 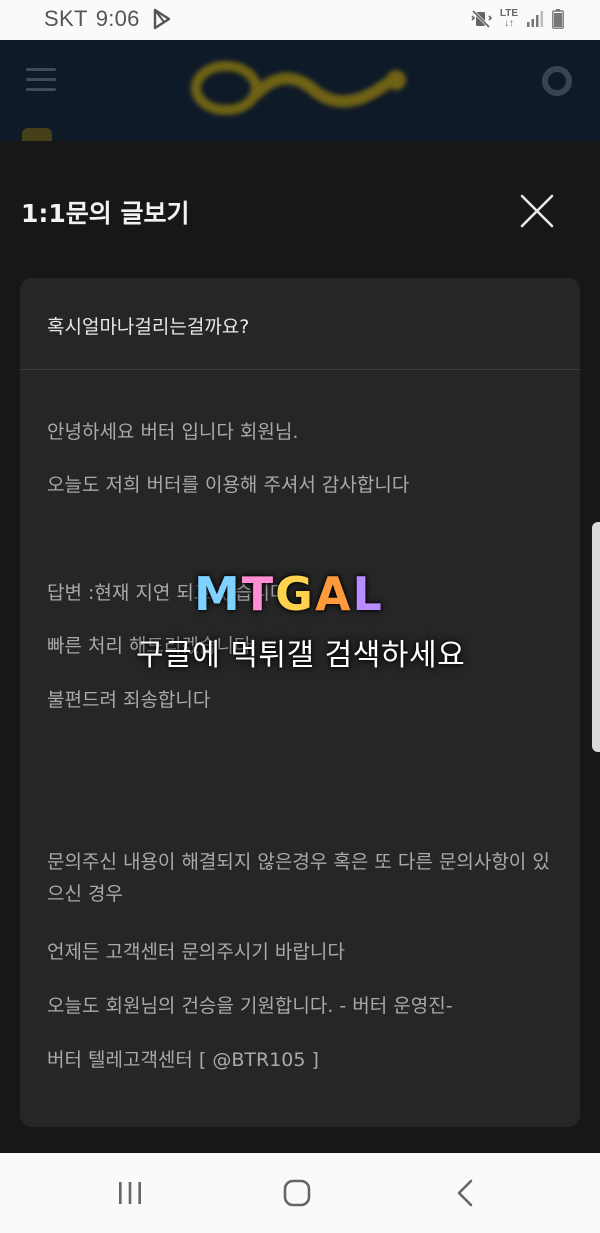 What do you see at coordinates (183, 1060) in the screenshot?
I see `reply-line: 버터 텔레고객센터 [ @BTR105 ]` at bounding box center [183, 1060].